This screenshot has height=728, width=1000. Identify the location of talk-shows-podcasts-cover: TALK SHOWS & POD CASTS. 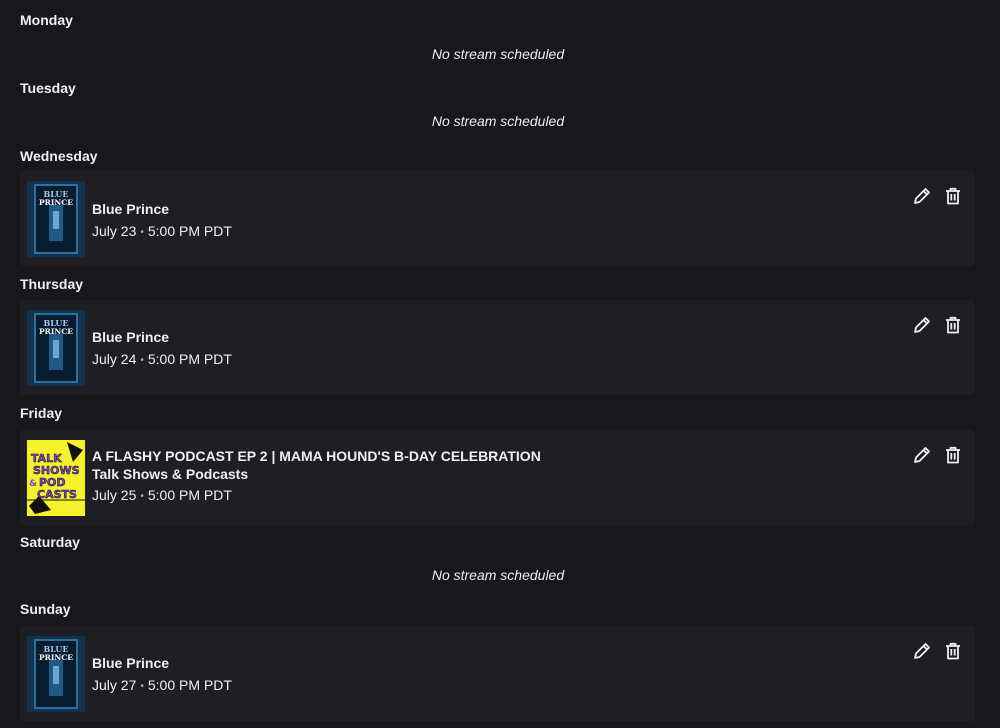
(56, 478).